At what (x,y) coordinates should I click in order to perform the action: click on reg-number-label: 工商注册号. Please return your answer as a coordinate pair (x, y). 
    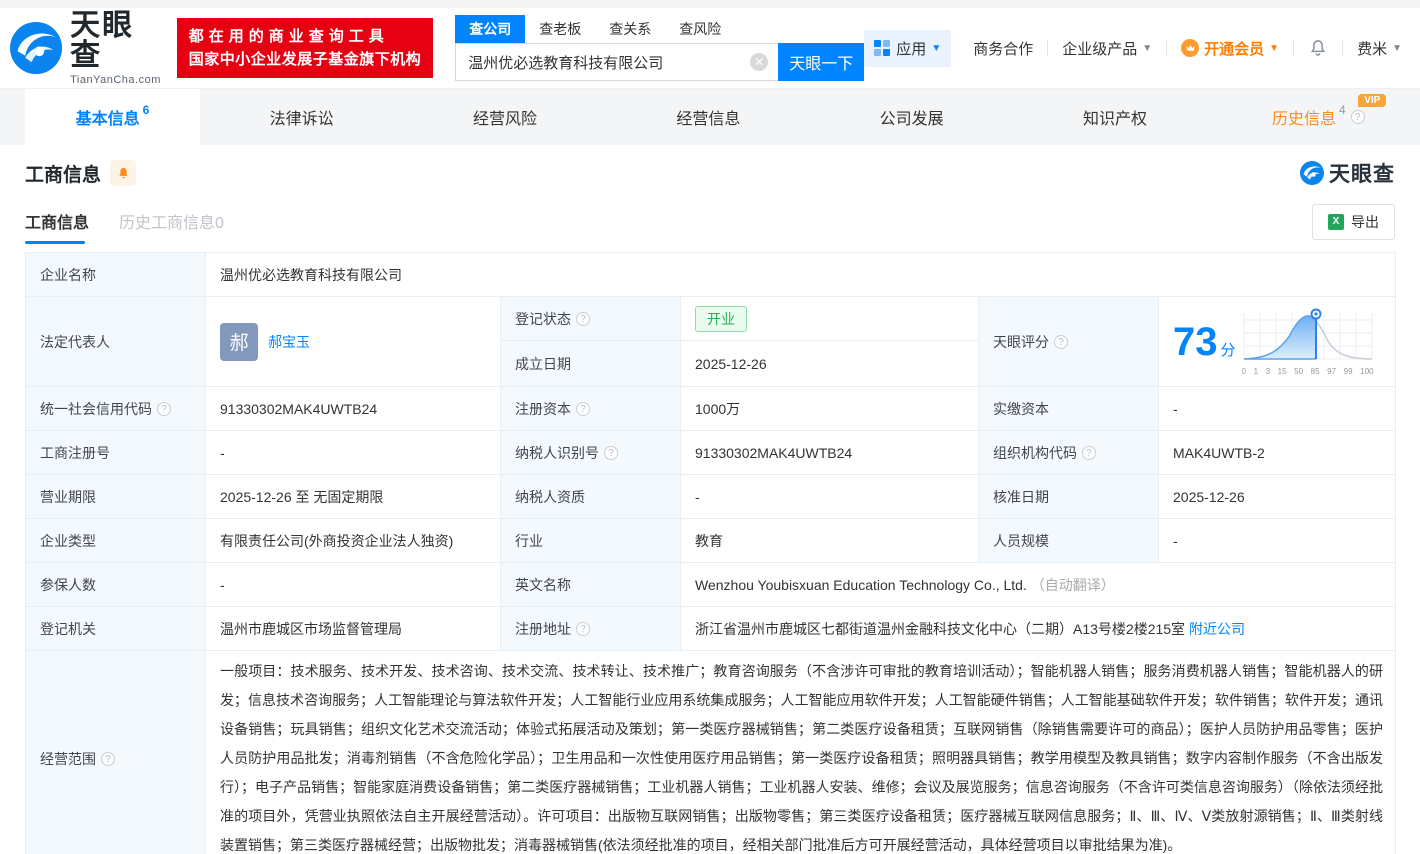
    Looking at the image, I should click on (115, 452).